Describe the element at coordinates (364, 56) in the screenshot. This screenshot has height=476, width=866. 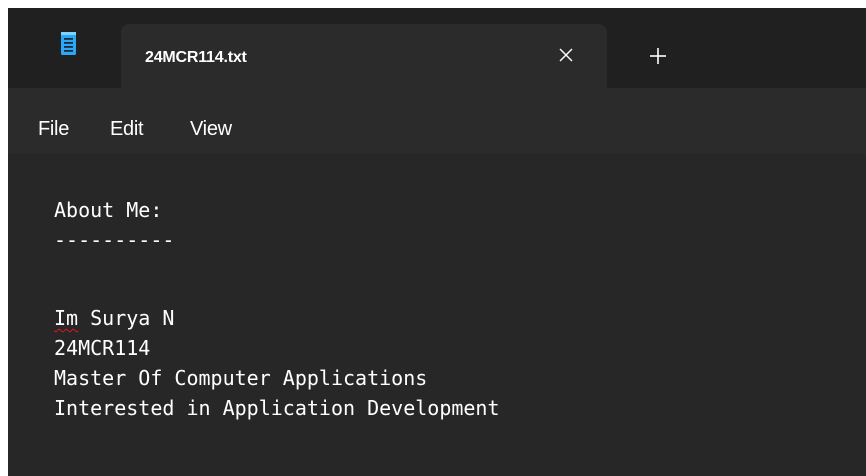
I see `tab-24mcr114: 24MCR114.txt` at that location.